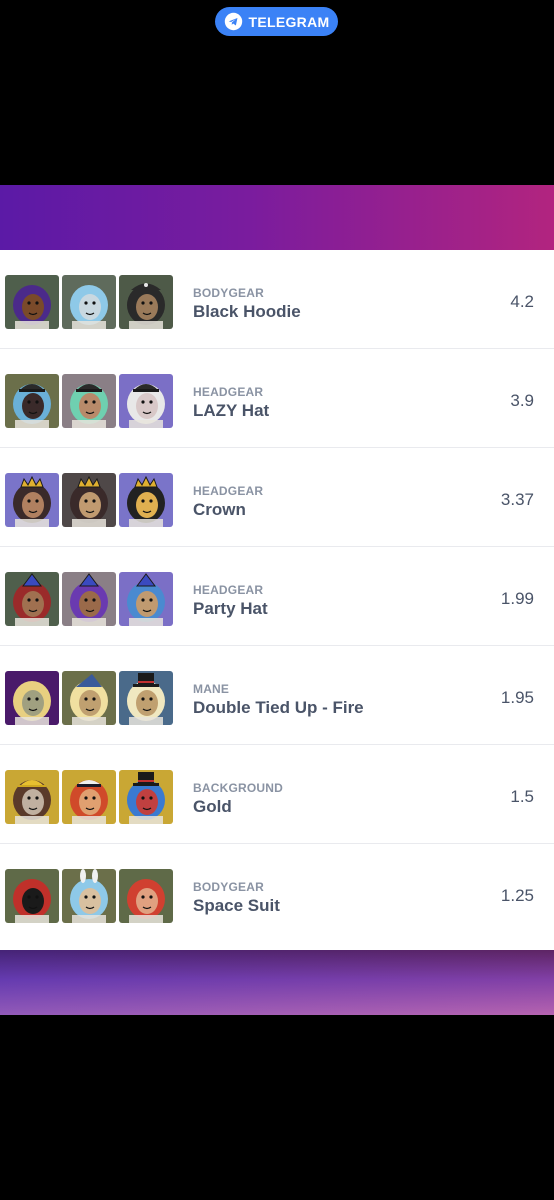 This screenshot has height=1200, width=554. I want to click on telegram-label: TELEGRAM, so click(289, 21).